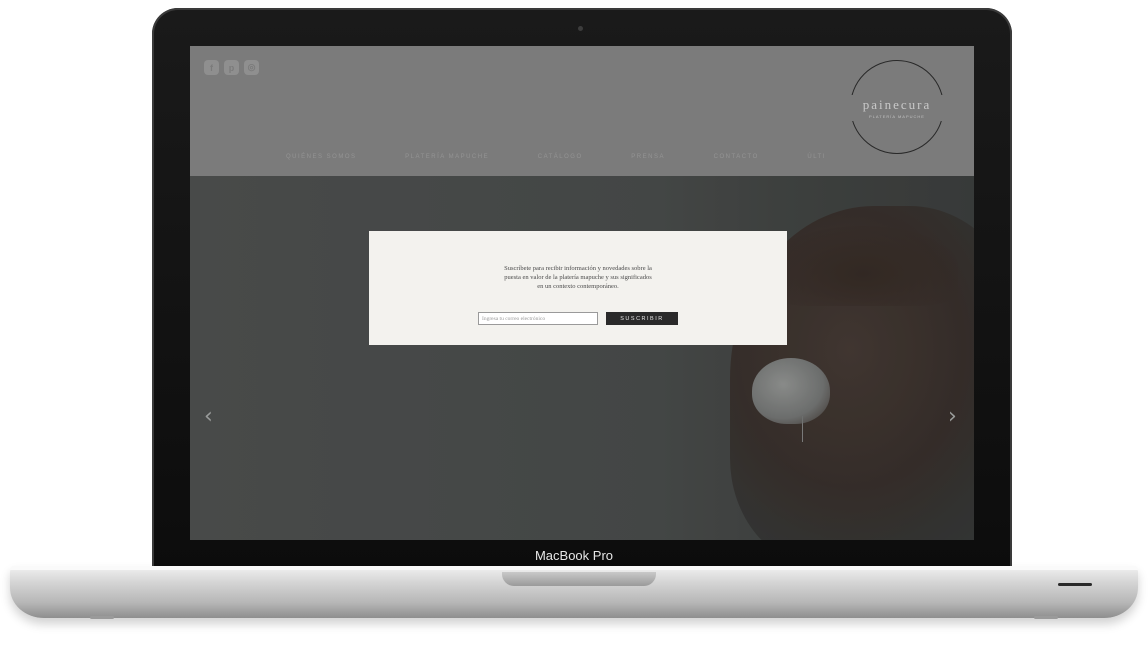 This screenshot has height=646, width=1148. What do you see at coordinates (574, 555) in the screenshot?
I see `device-label: MacBook Pro` at bounding box center [574, 555].